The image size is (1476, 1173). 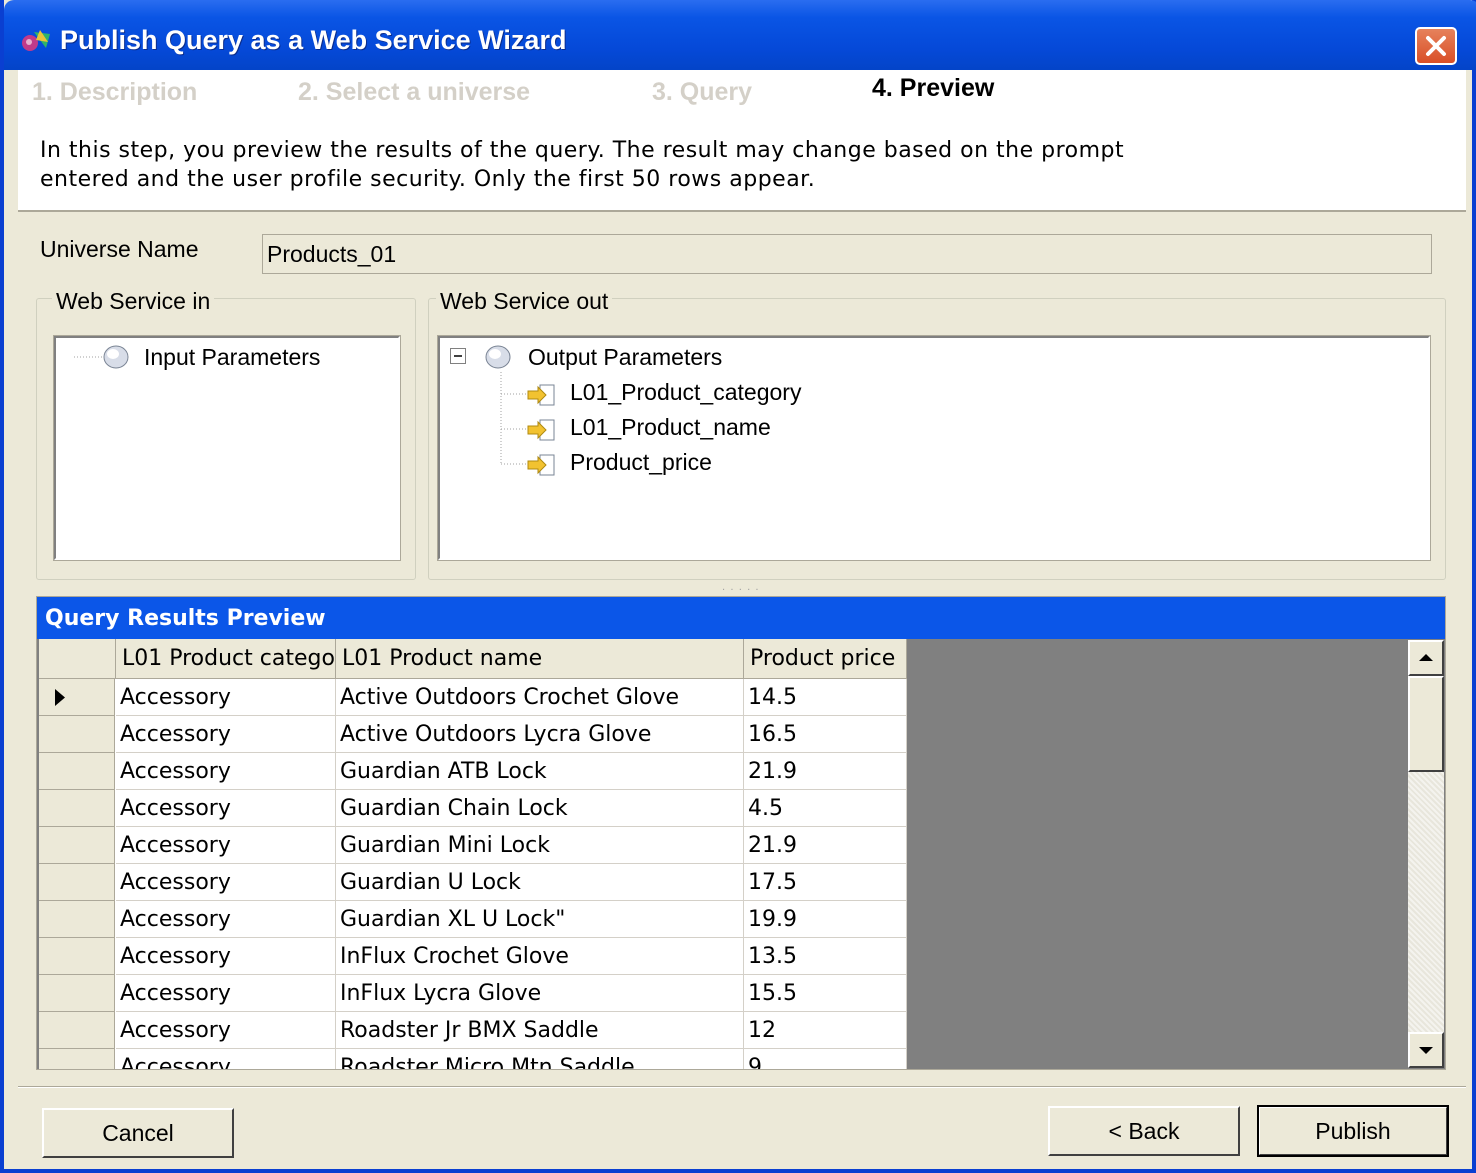 I want to click on table-cell: 4.5, so click(x=825, y=808).